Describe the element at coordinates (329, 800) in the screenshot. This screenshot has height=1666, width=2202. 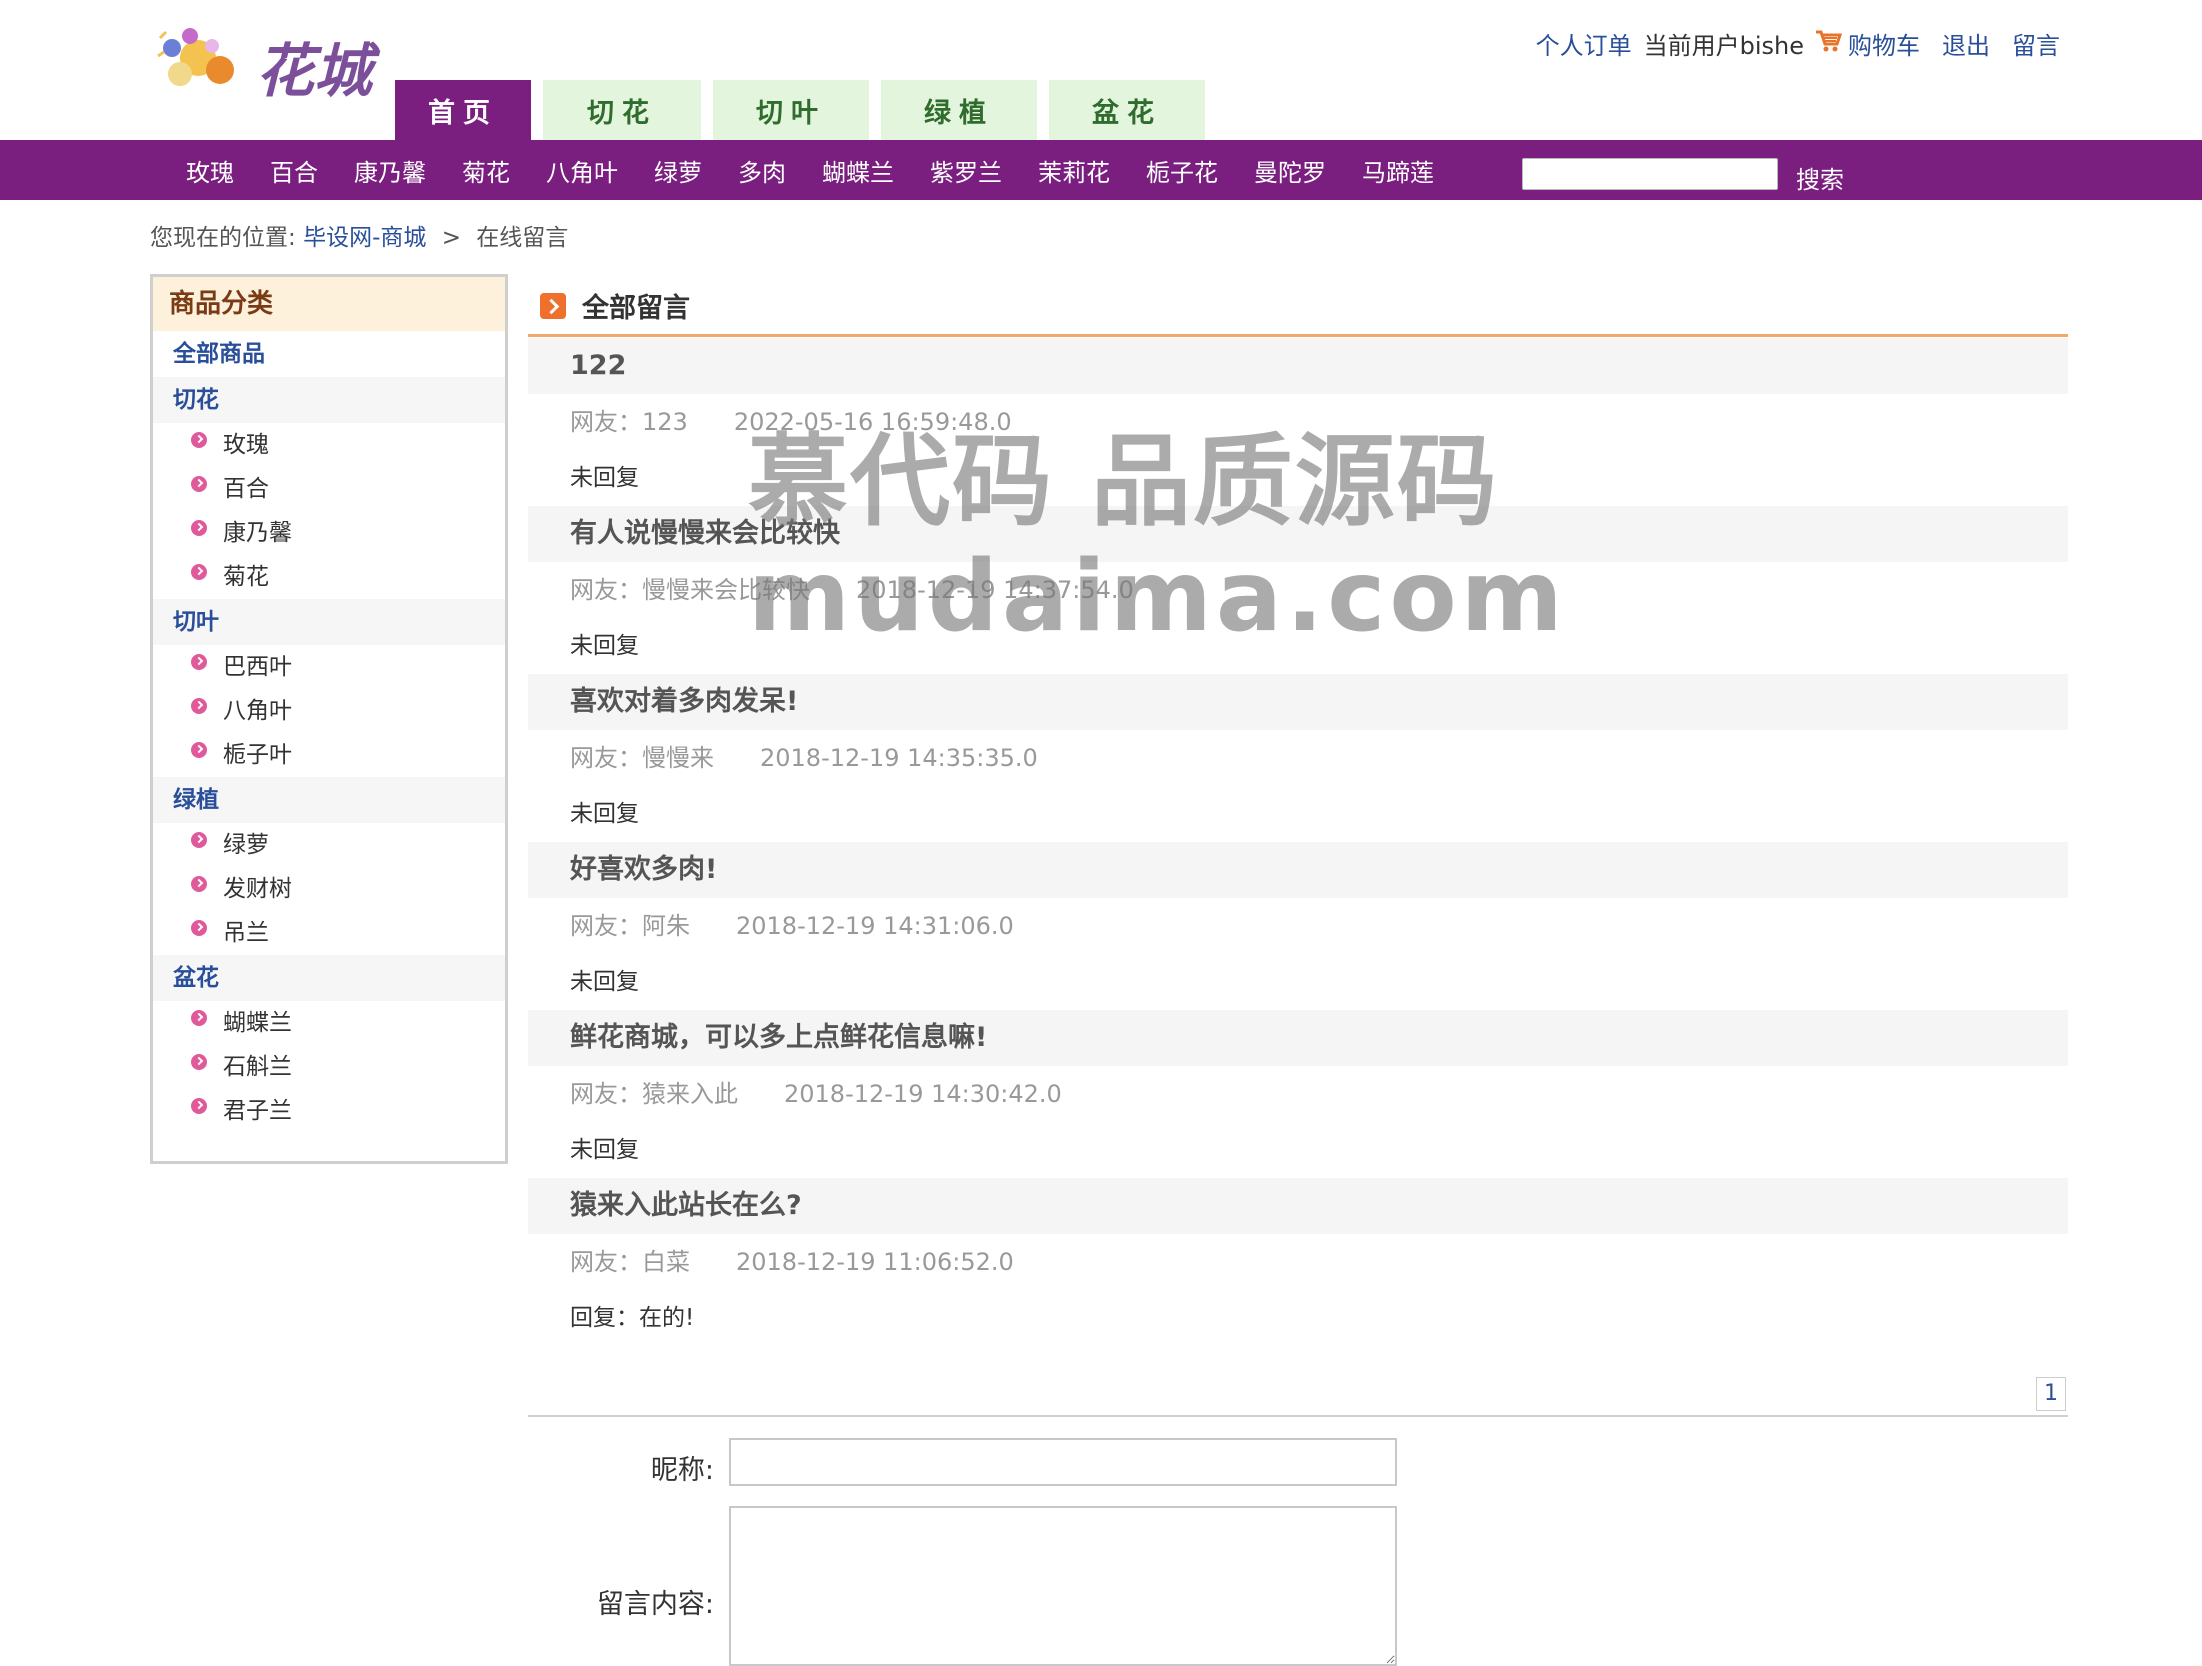
I see `sidebar-category: 绿植` at that location.